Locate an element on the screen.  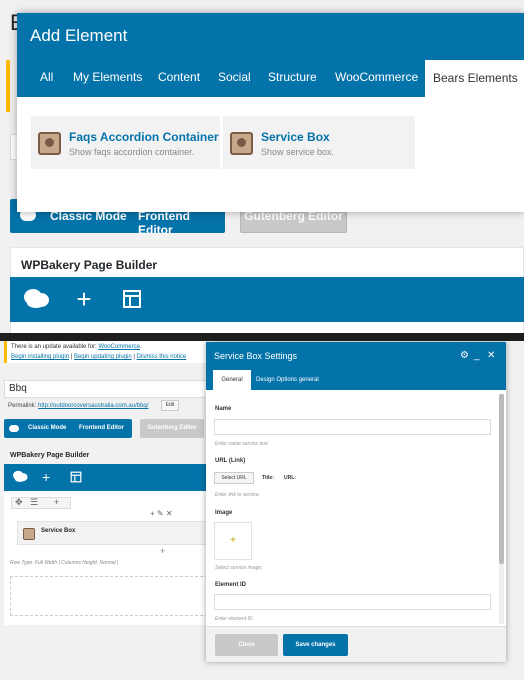
element-description: Show service box. is located at coordinates (298, 152).